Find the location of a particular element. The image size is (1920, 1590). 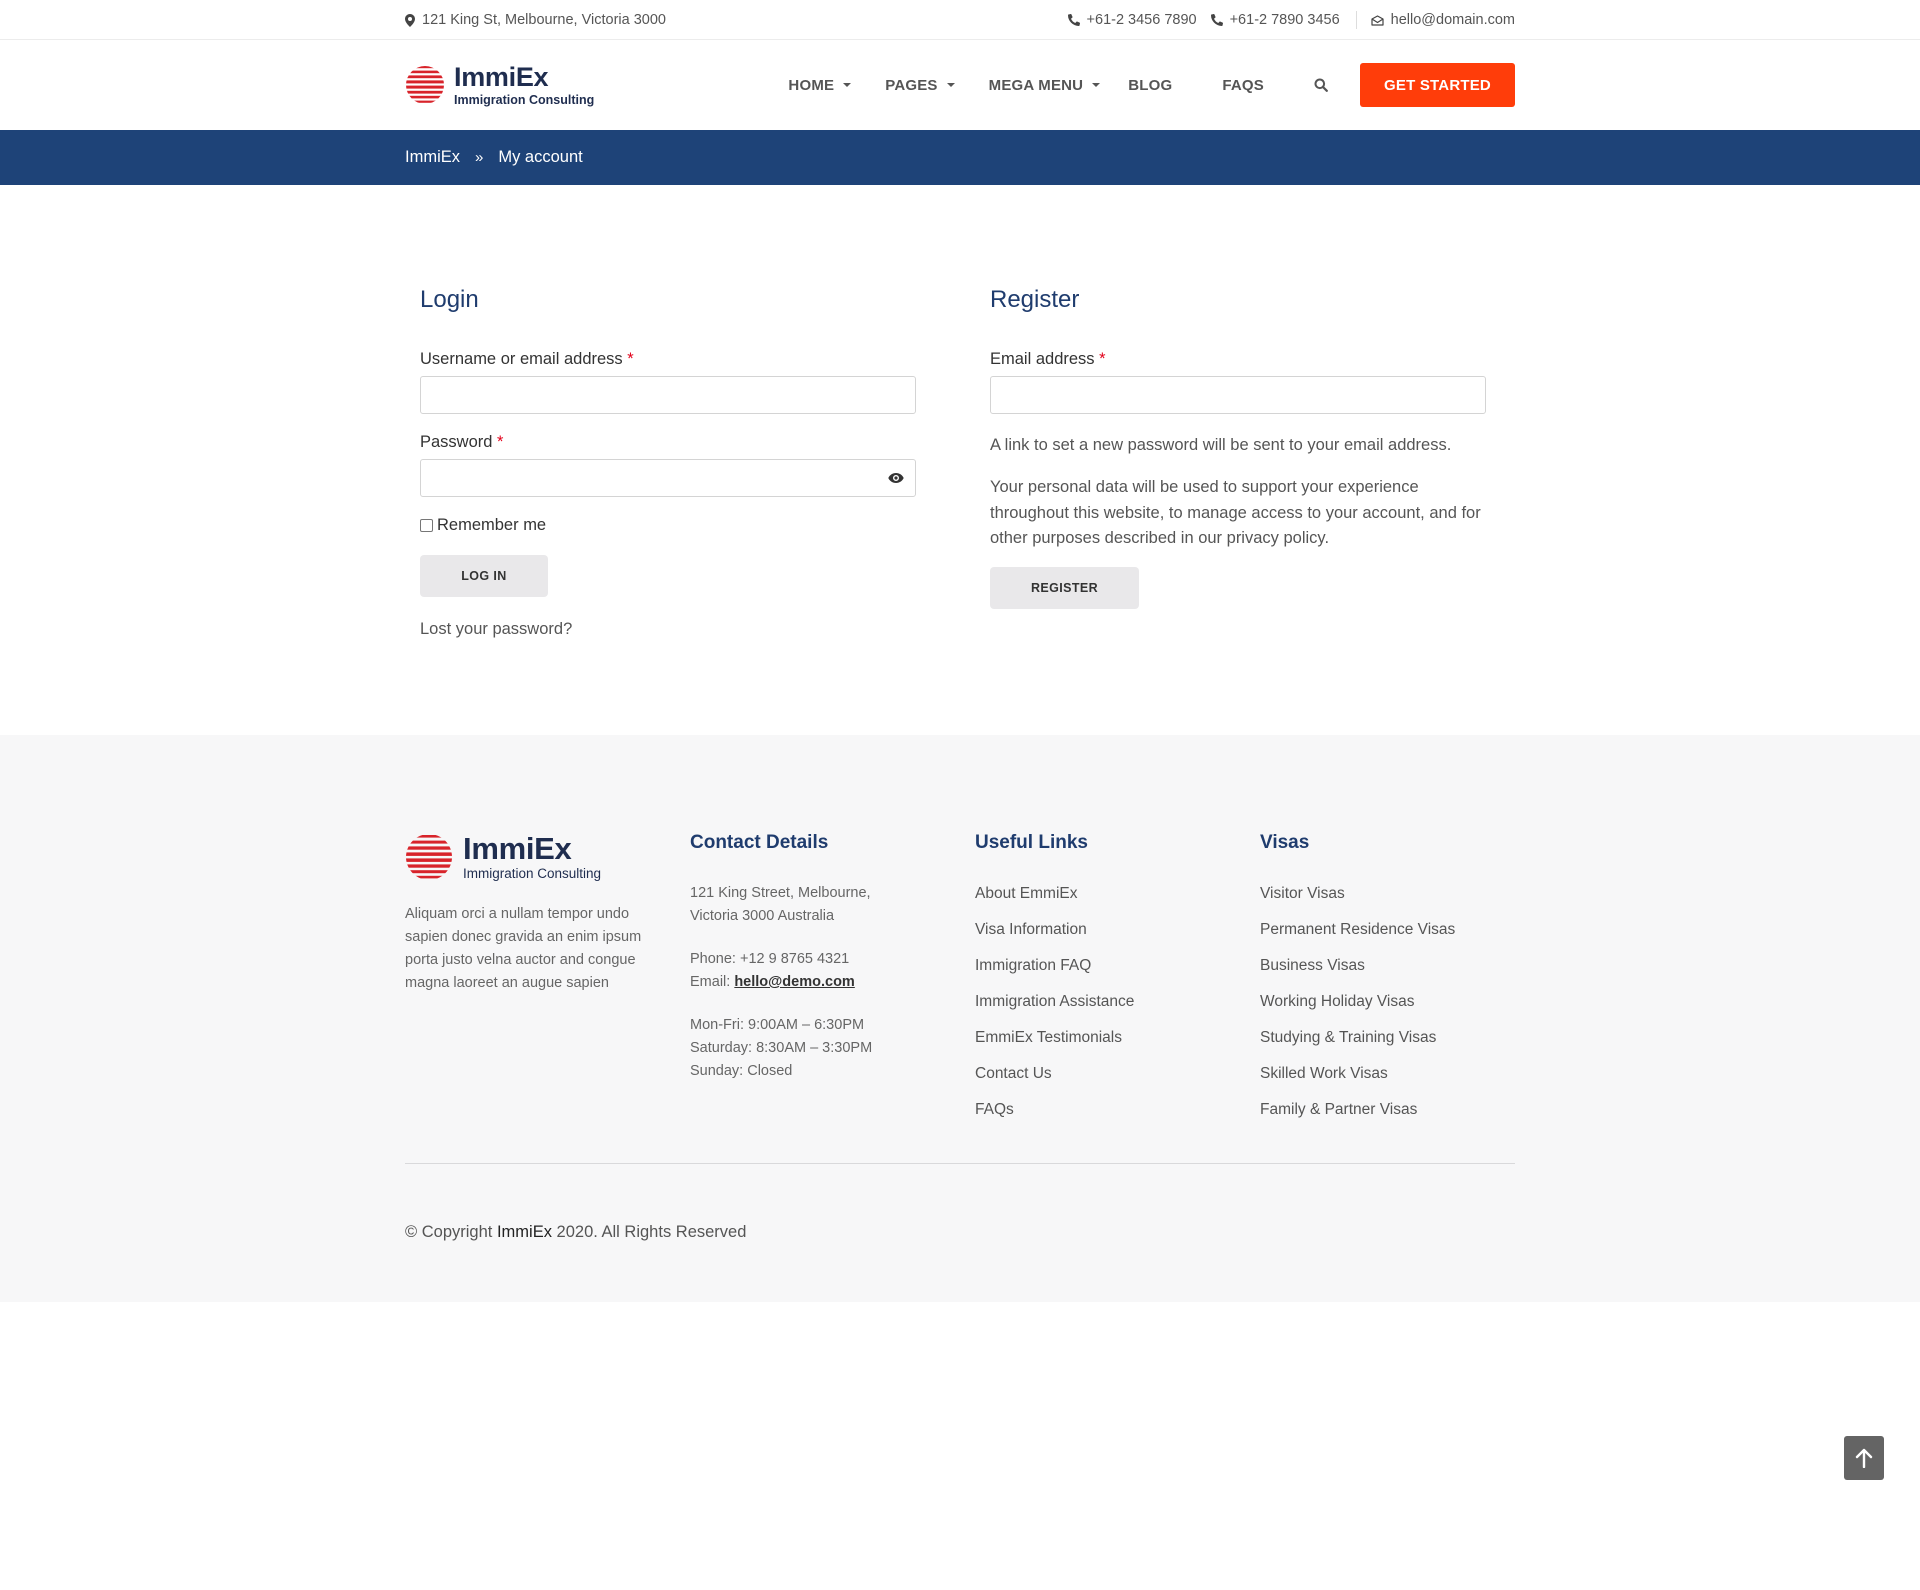

nav-pages-label: PAGES is located at coordinates (911, 85).